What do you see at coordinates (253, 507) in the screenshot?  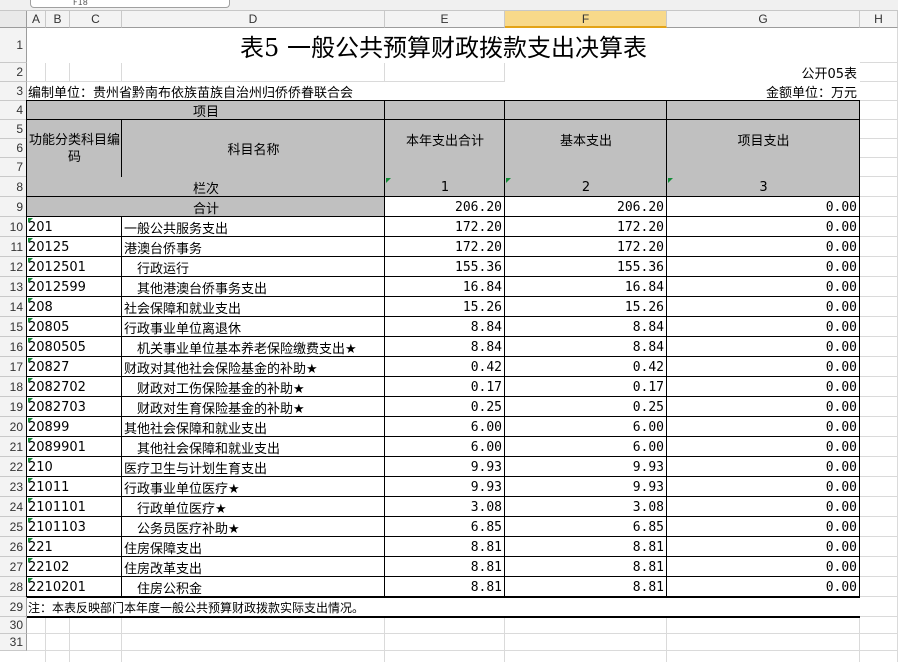 I see `row-name: 行政单位医疗★` at bounding box center [253, 507].